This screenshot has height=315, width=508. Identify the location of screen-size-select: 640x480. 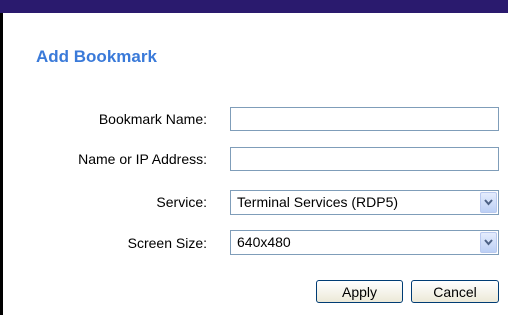
(364, 242).